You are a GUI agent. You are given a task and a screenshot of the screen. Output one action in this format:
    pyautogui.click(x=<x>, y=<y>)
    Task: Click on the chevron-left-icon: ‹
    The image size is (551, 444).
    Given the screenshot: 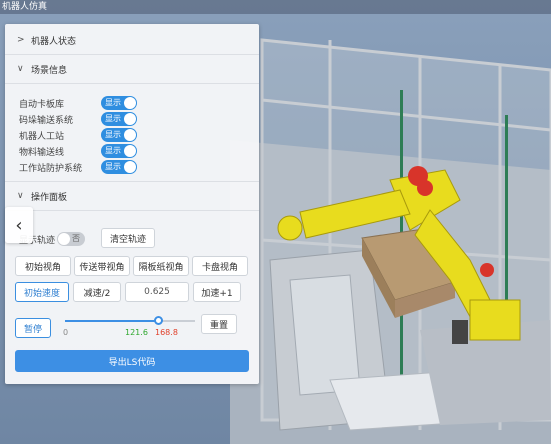 What is the action you would take?
    pyautogui.click(x=19, y=225)
    